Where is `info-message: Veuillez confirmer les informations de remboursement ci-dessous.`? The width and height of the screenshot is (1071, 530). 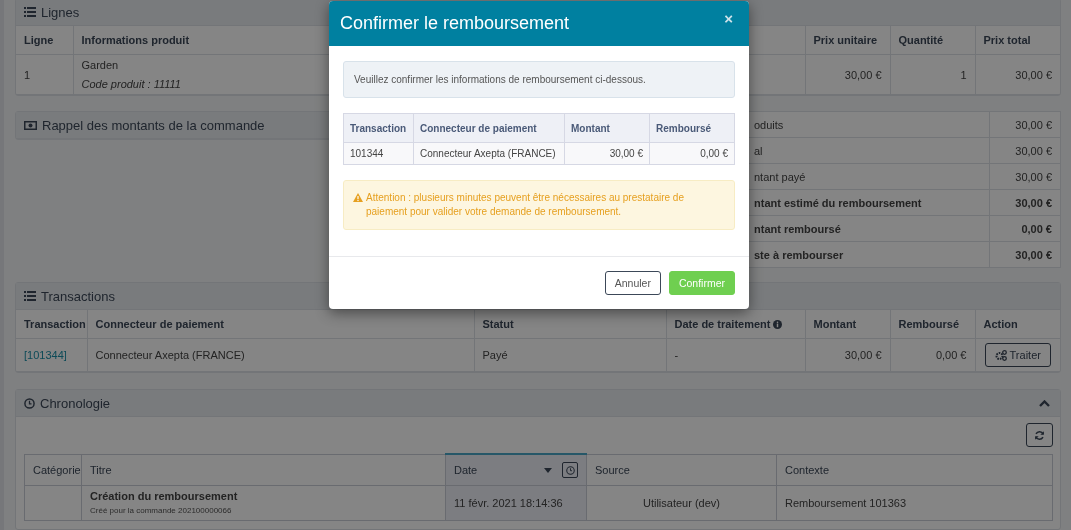 info-message: Veuillez confirmer les informations de remboursement ci-dessous. is located at coordinates (539, 79).